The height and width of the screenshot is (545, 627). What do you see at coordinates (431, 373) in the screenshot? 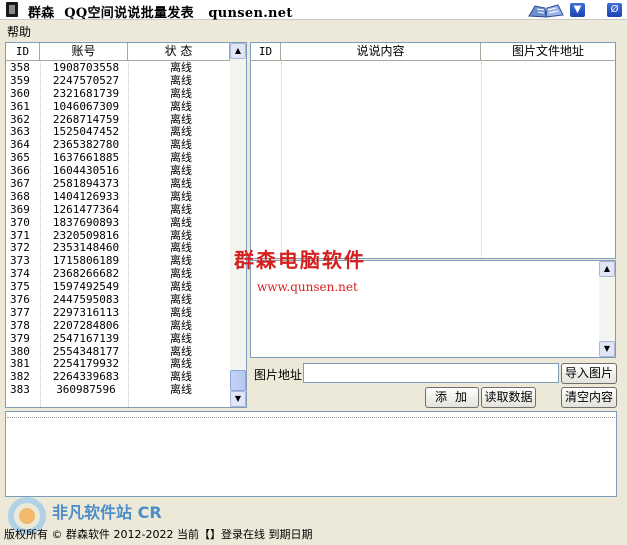
I see `image-path-input` at bounding box center [431, 373].